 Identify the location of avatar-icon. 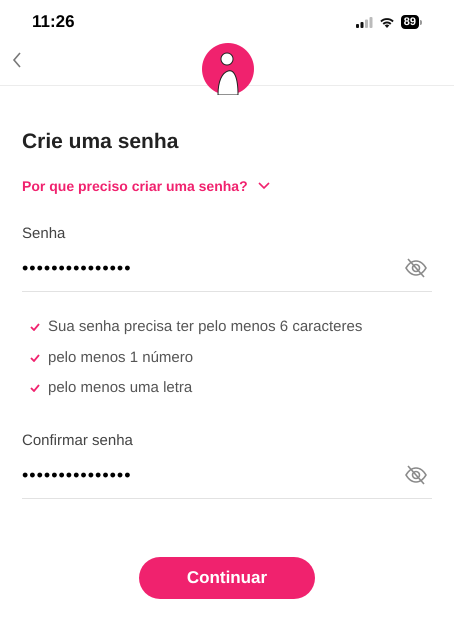
(228, 69).